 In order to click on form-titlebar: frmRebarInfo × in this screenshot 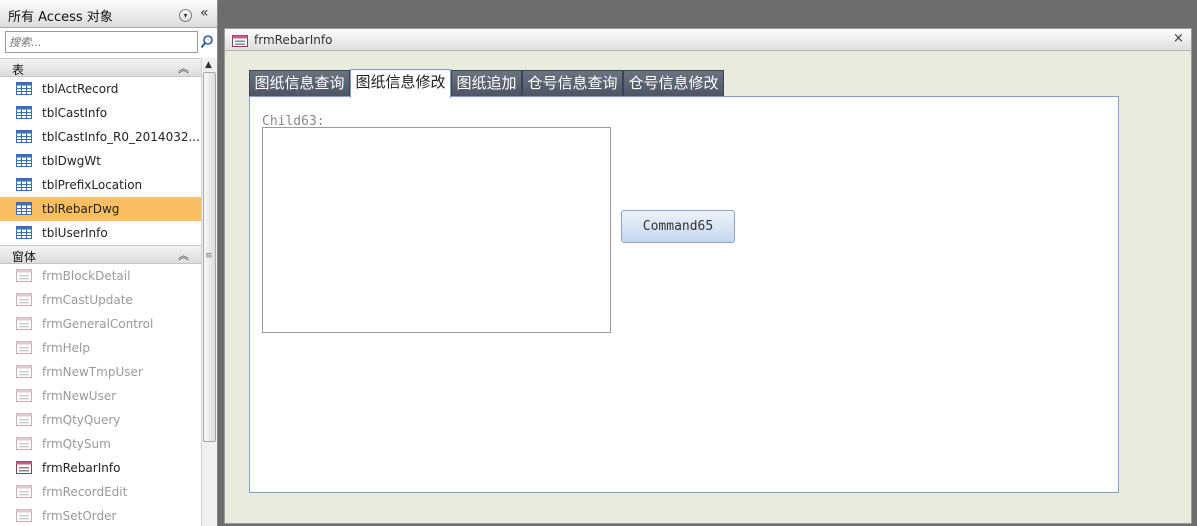, I will do `click(708, 40)`.